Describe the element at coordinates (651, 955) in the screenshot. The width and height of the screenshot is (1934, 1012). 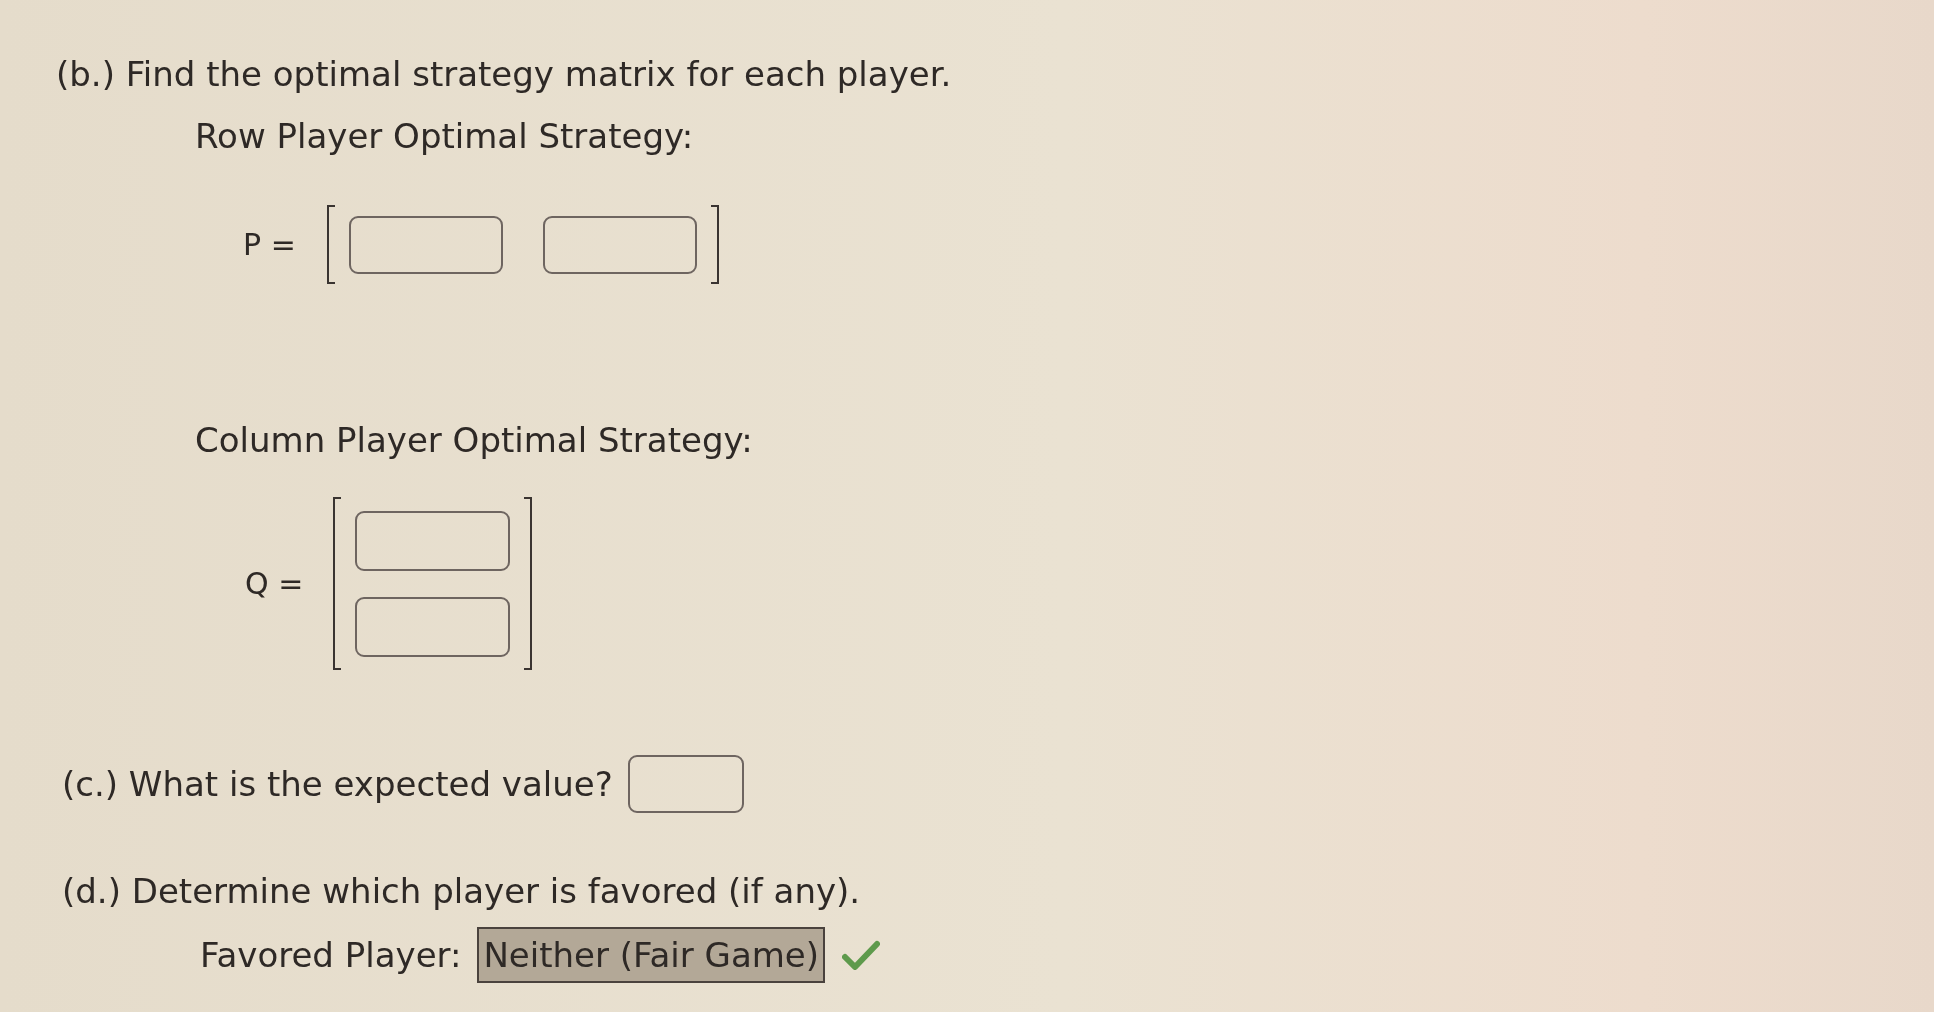
I see `answer-field: Neither (Fair Game)` at that location.